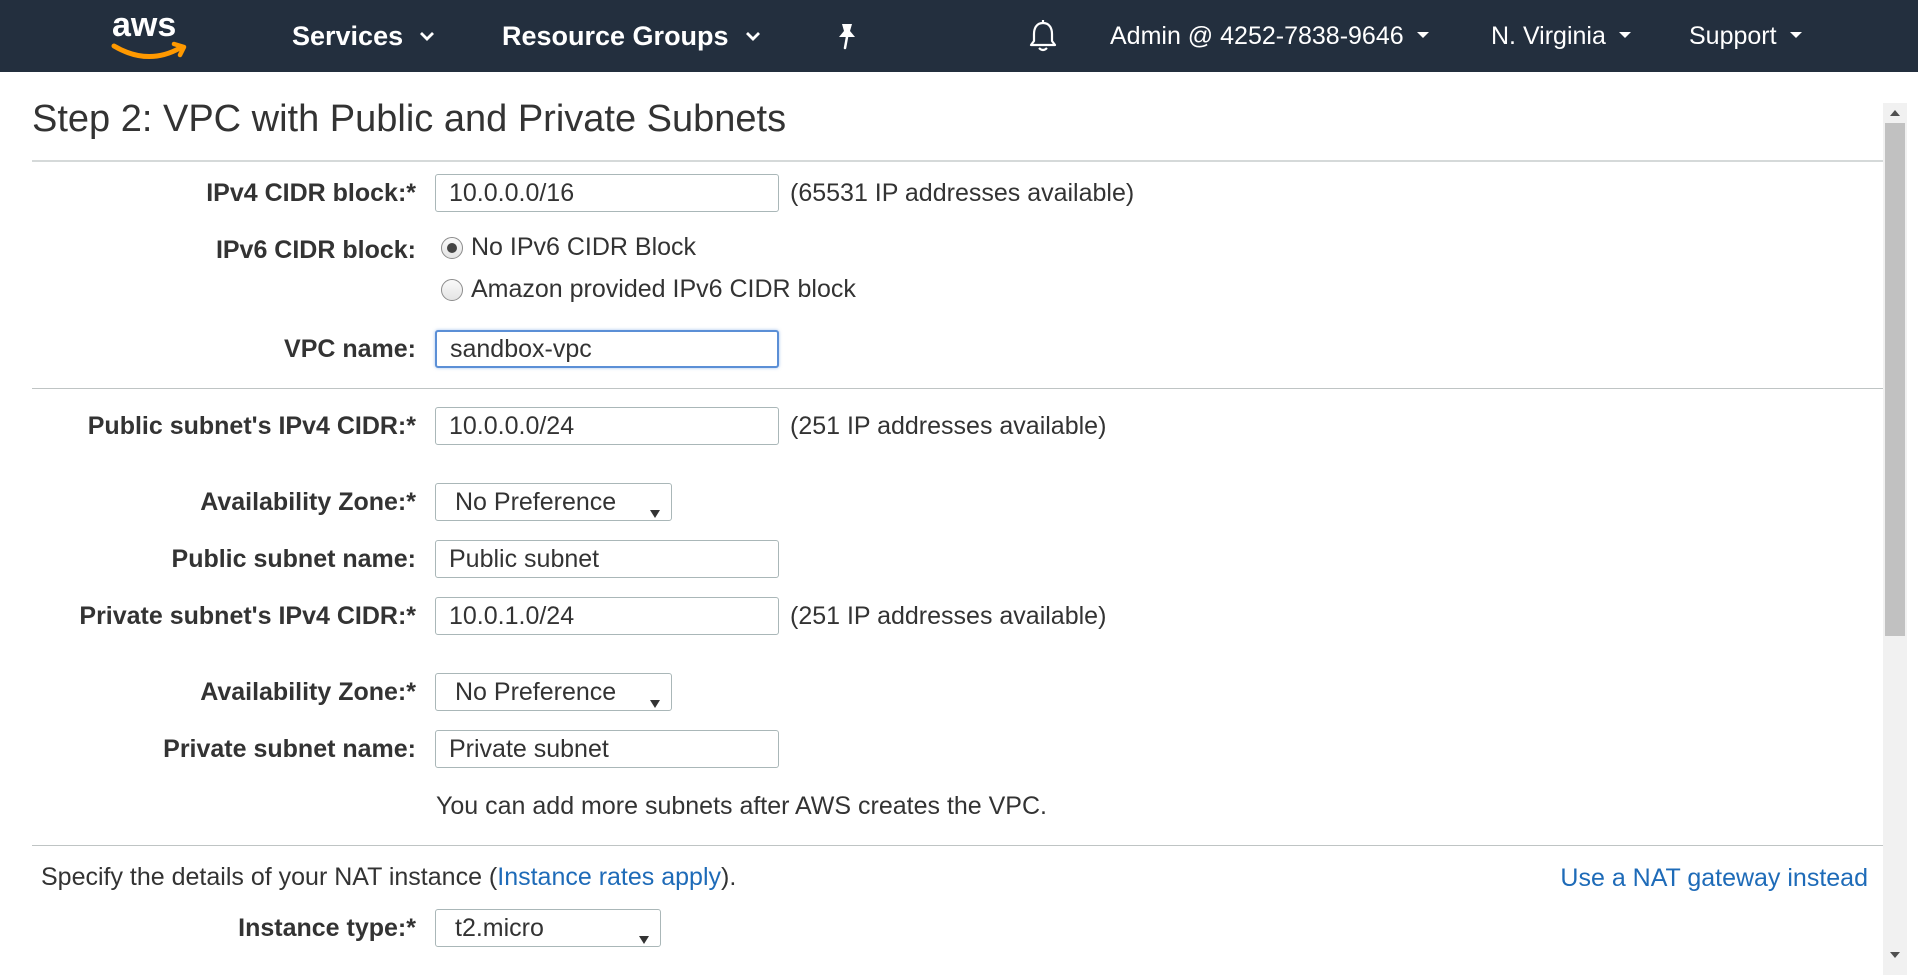 This screenshot has height=975, width=1918. What do you see at coordinates (958, 845) in the screenshot?
I see `nat-section-divider` at bounding box center [958, 845].